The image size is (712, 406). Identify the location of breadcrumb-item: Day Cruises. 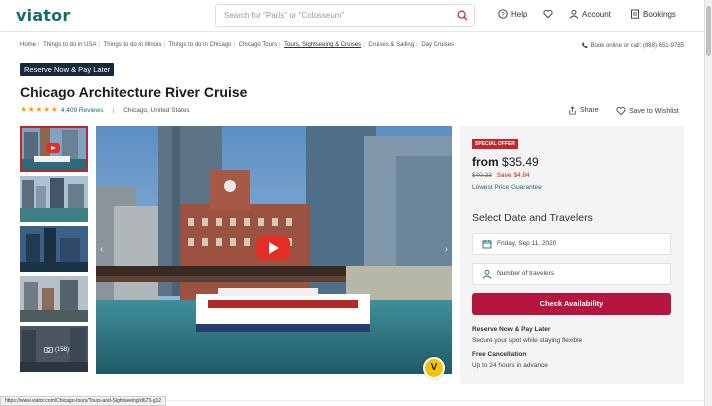
(437, 45).